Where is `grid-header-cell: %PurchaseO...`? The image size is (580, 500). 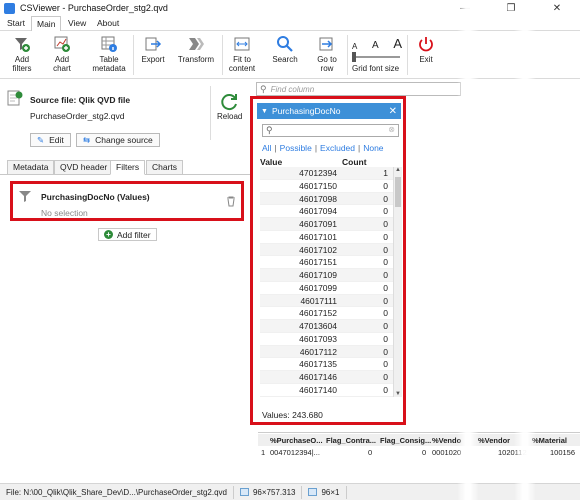 grid-header-cell: %PurchaseO... is located at coordinates (298, 440).